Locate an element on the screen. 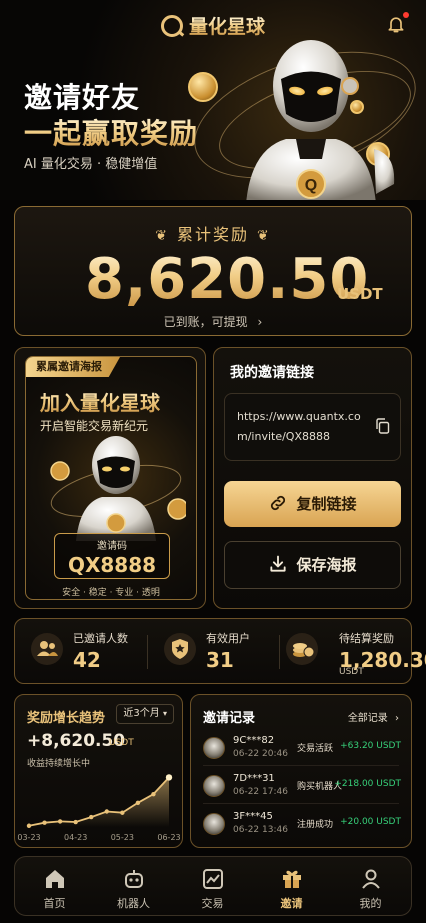 This screenshot has height=923, width=426. record-action: 交易活跃 is located at coordinates (315, 749).